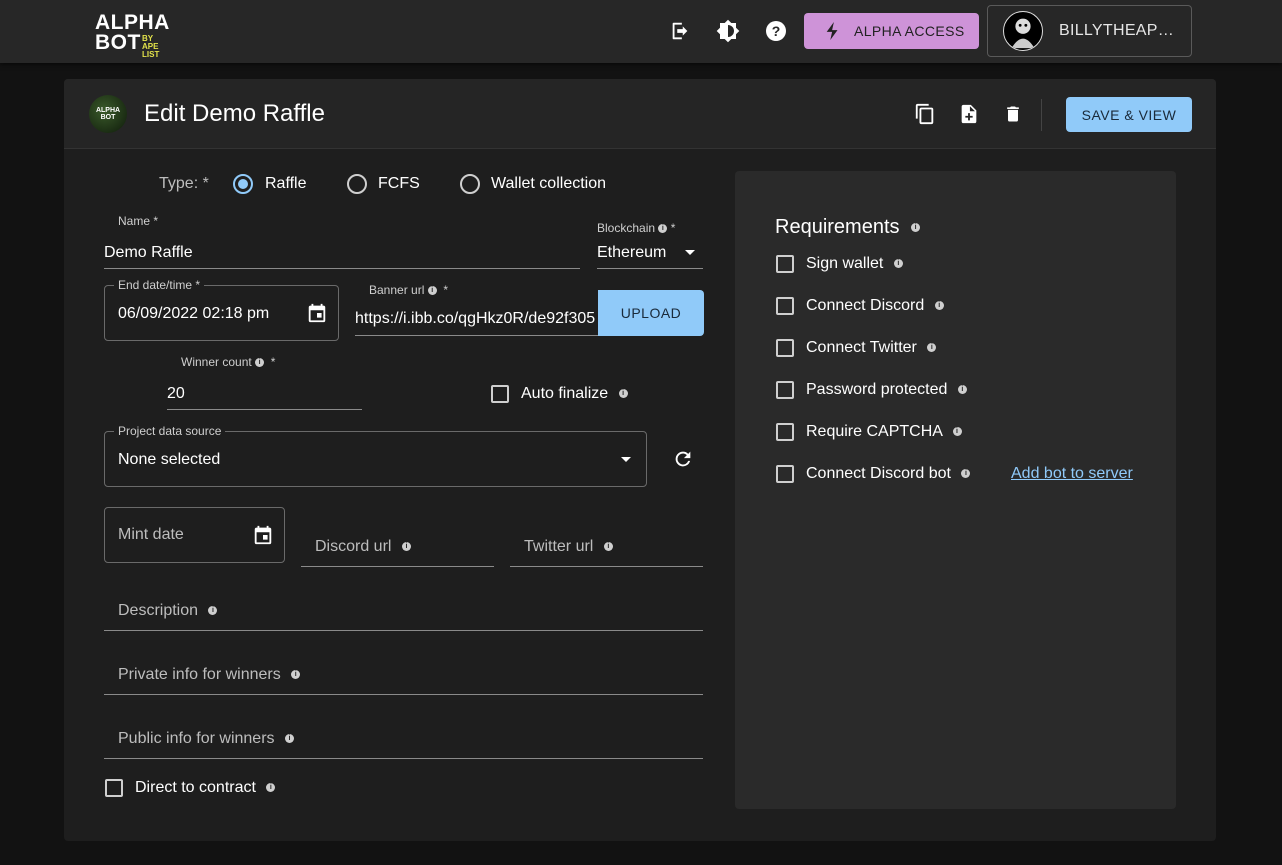 Image resolution: width=1282 pixels, height=865 pixels. What do you see at coordinates (403, 694) in the screenshot?
I see `private-info-underline` at bounding box center [403, 694].